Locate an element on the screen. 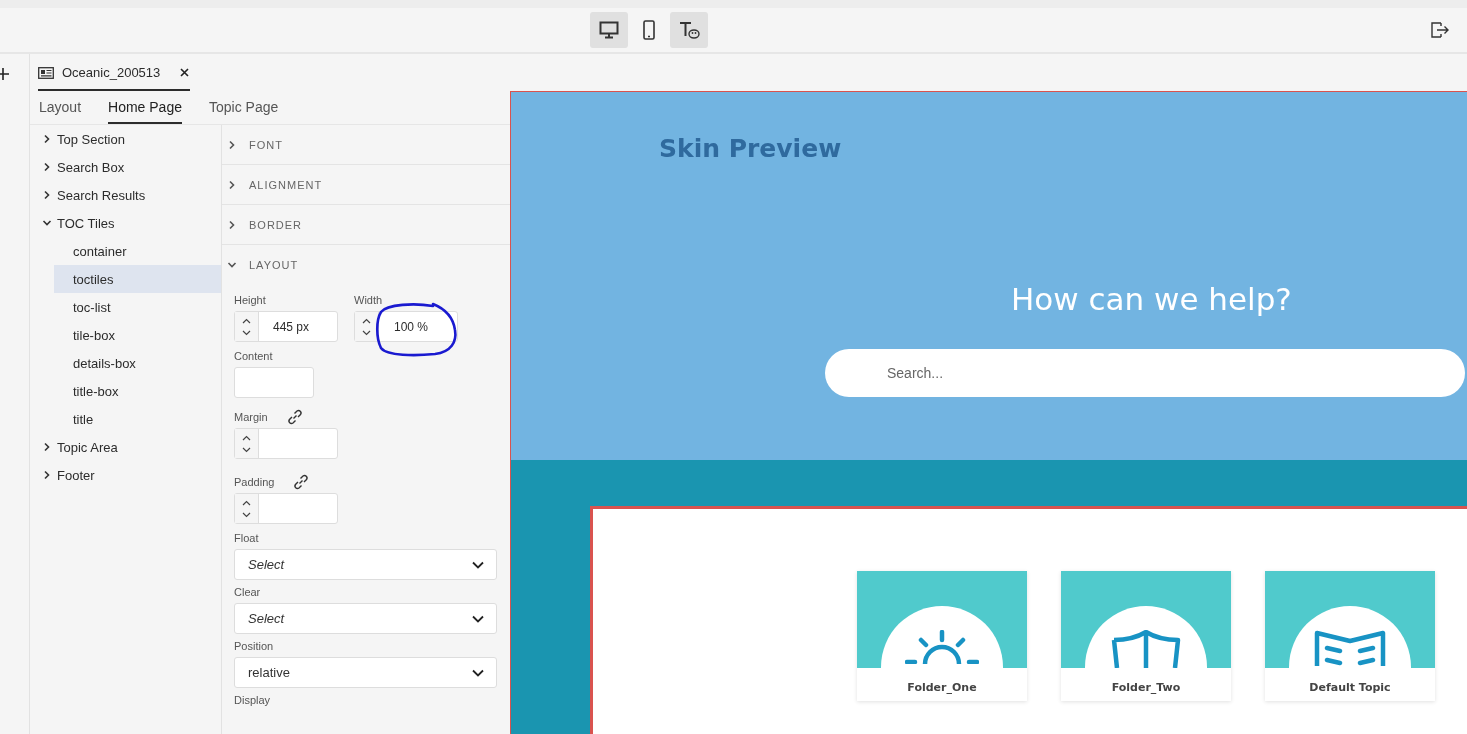  desktop-view-button is located at coordinates (609, 30).